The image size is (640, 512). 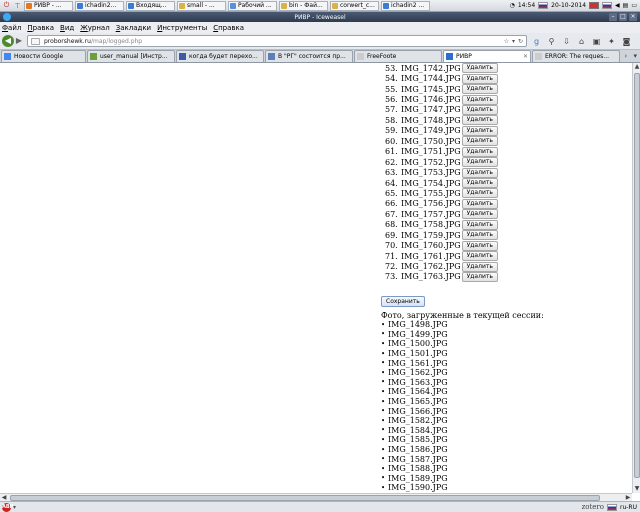 I want to click on photo-number: 59., so click(x=391, y=131).